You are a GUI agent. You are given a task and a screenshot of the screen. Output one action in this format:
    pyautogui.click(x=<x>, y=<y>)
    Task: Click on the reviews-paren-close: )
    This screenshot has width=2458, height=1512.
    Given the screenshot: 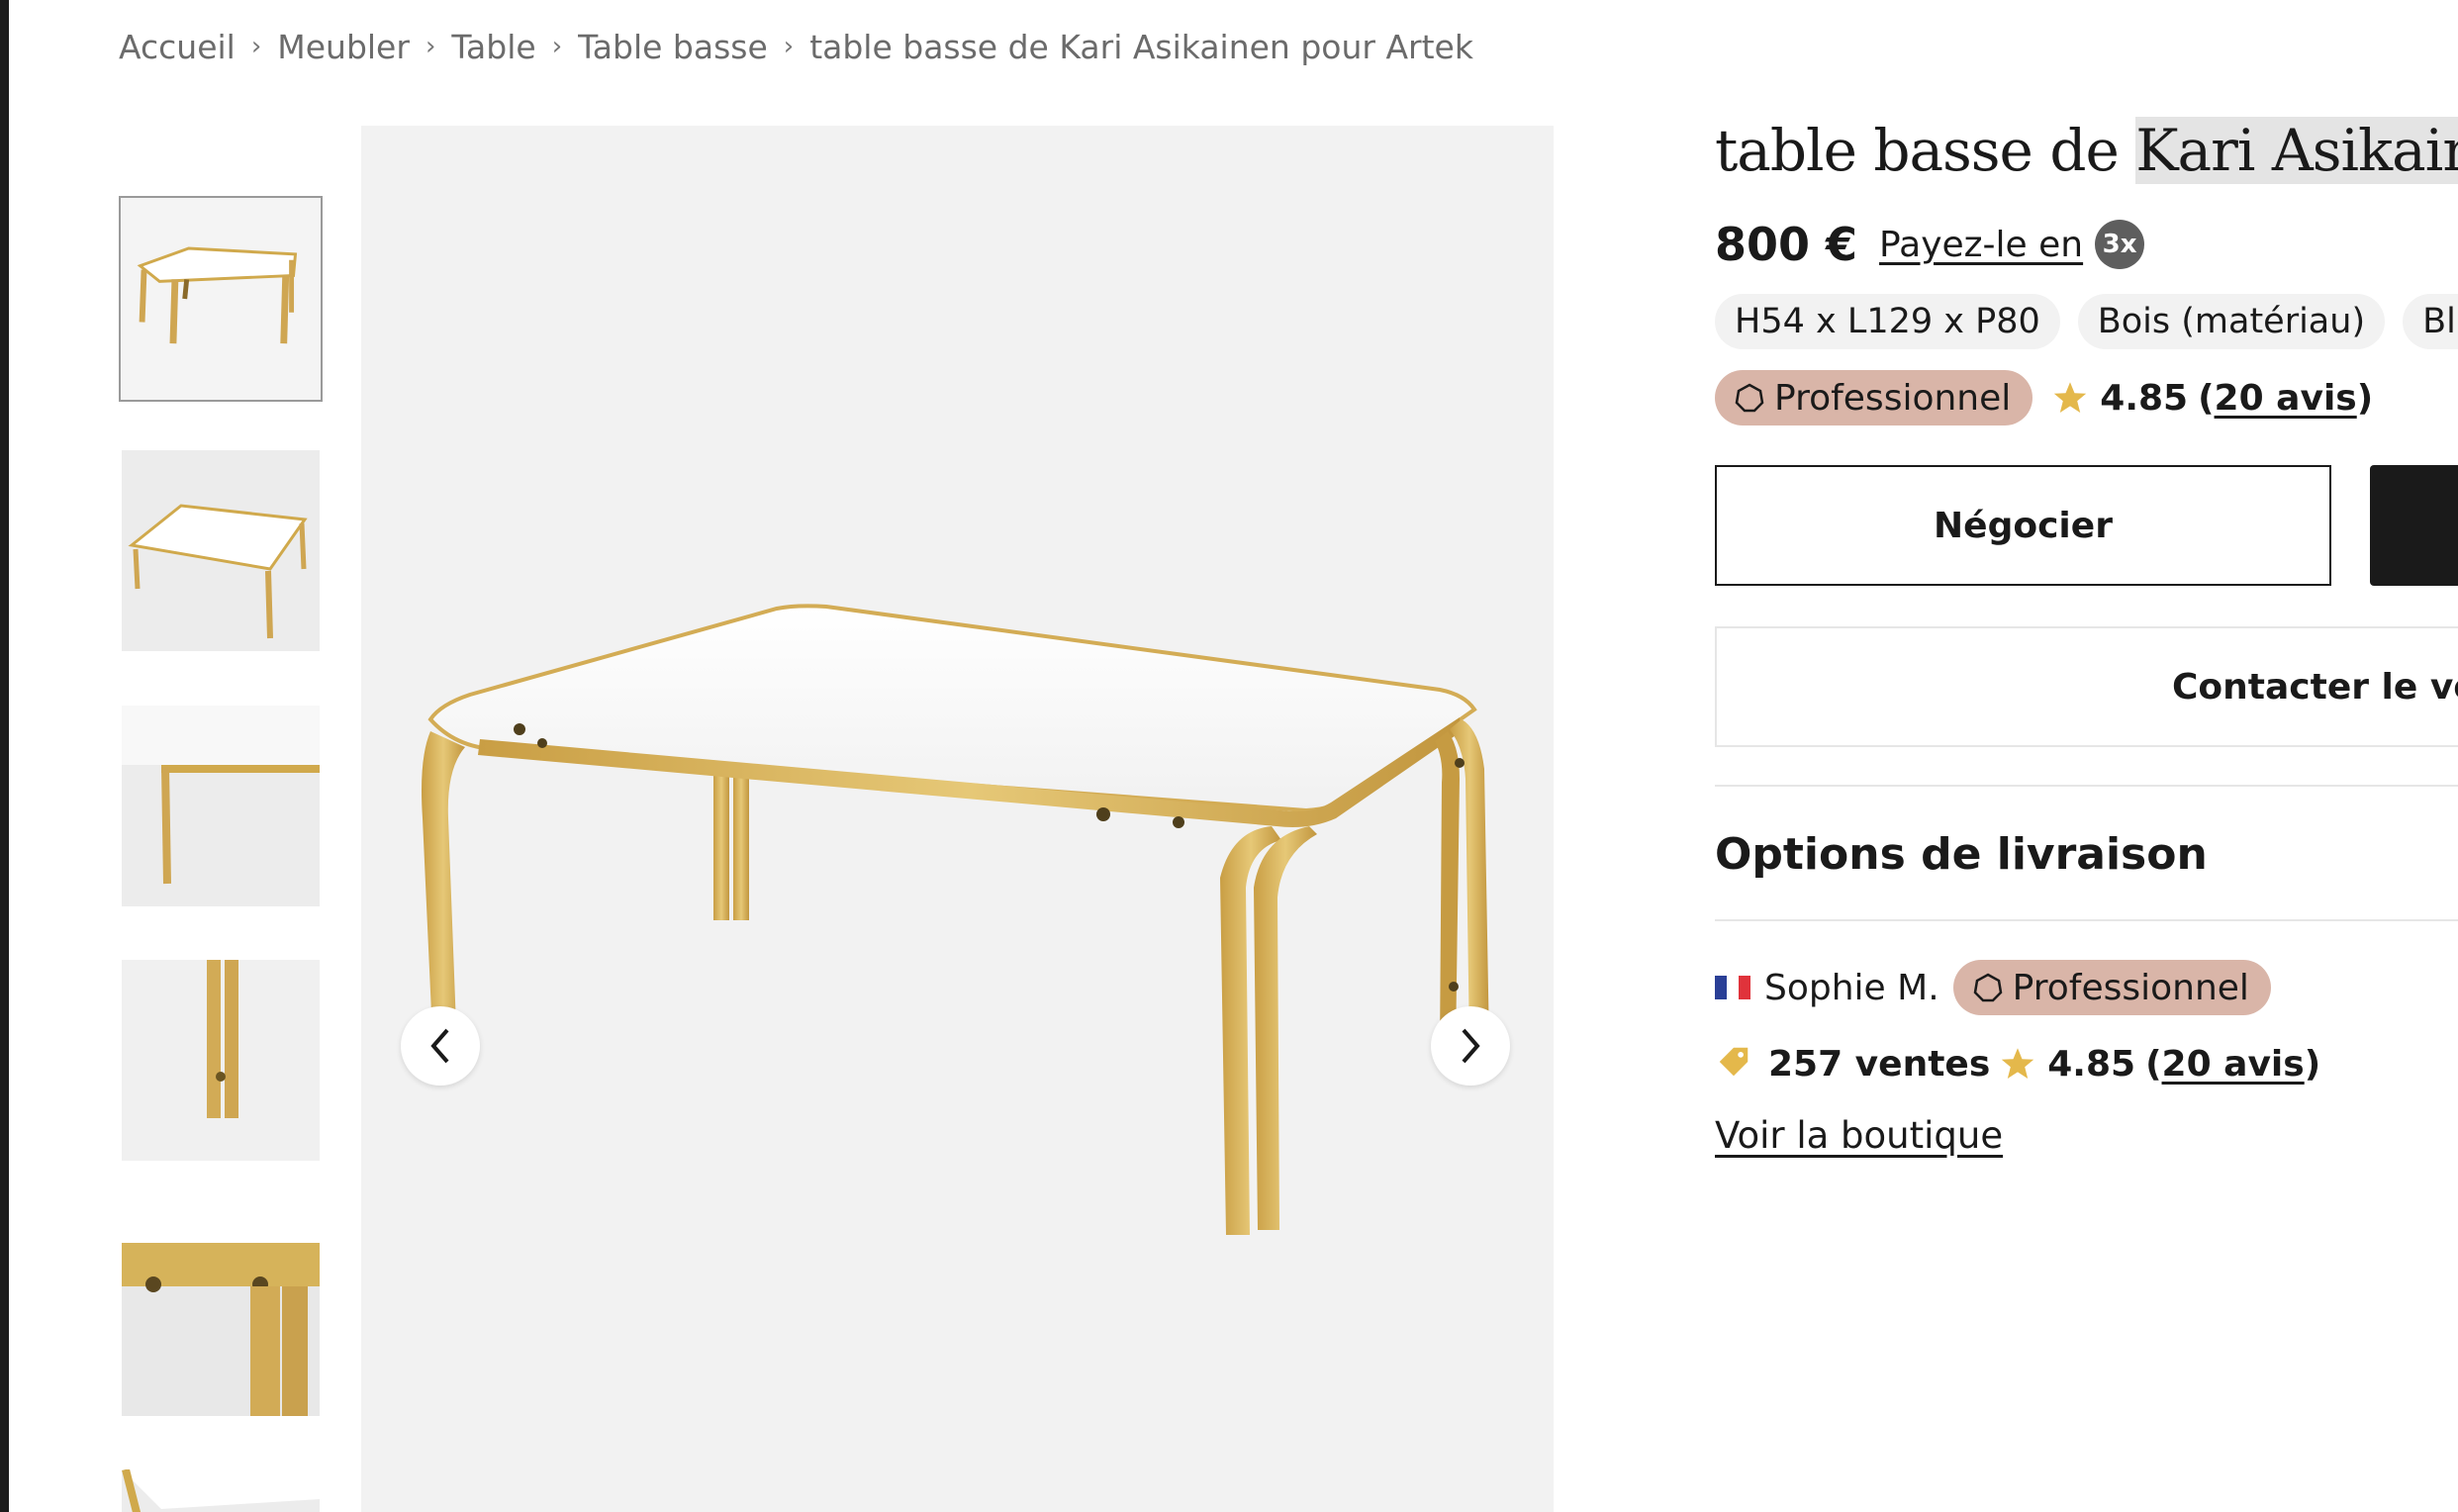 What is the action you would take?
    pyautogui.click(x=2365, y=398)
    